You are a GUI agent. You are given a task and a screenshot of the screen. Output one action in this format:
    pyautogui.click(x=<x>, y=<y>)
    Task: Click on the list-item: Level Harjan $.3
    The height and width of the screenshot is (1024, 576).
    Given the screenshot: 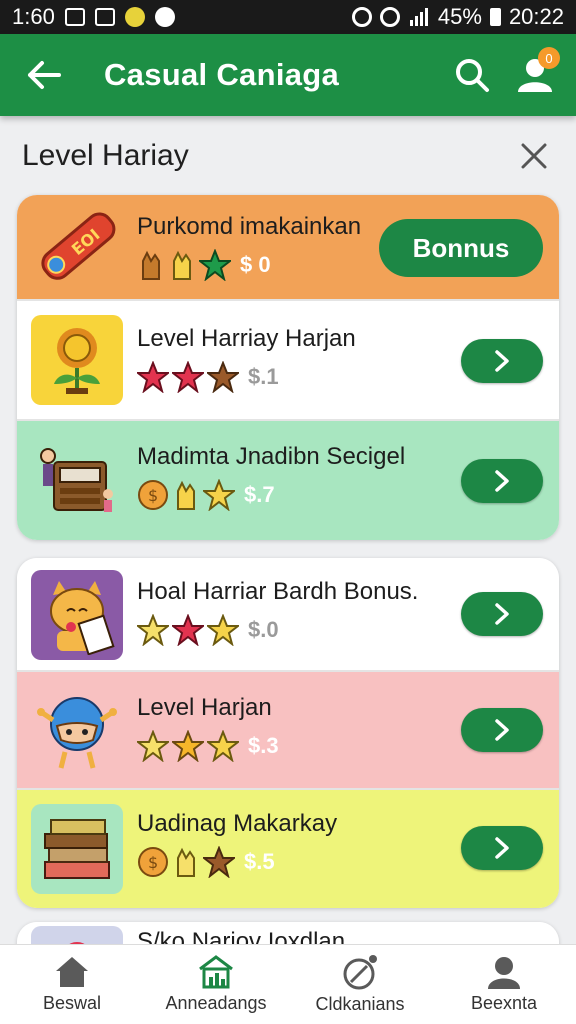 What is the action you would take?
    pyautogui.click(x=288, y=731)
    